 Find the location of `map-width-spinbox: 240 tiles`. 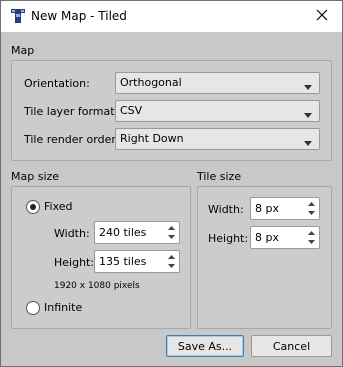

map-width-spinbox: 240 tiles is located at coordinates (137, 232).